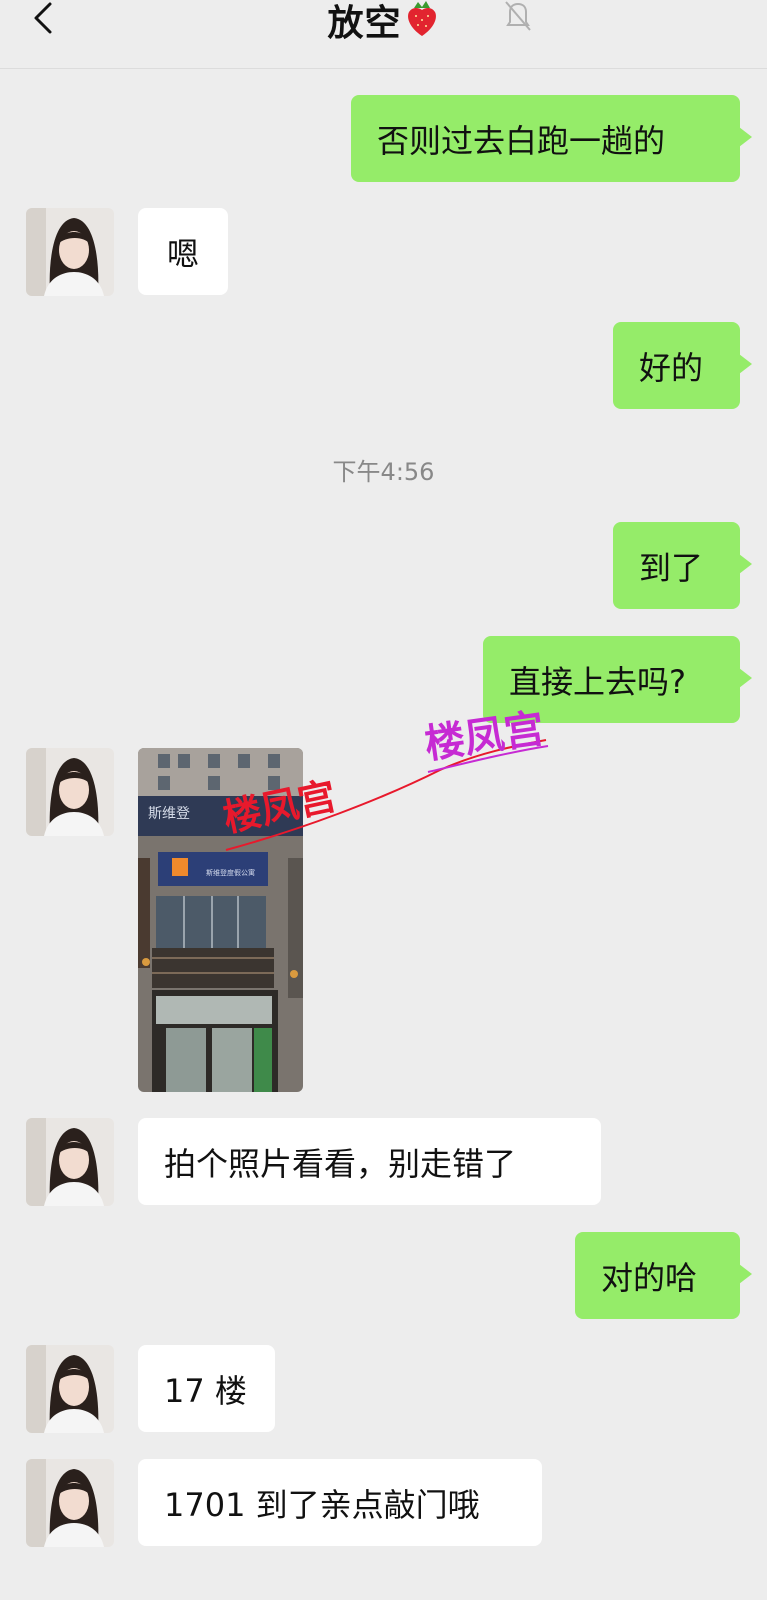 The width and height of the screenshot is (767, 1600). What do you see at coordinates (364, 23) in the screenshot?
I see `chat-title: 放空` at bounding box center [364, 23].